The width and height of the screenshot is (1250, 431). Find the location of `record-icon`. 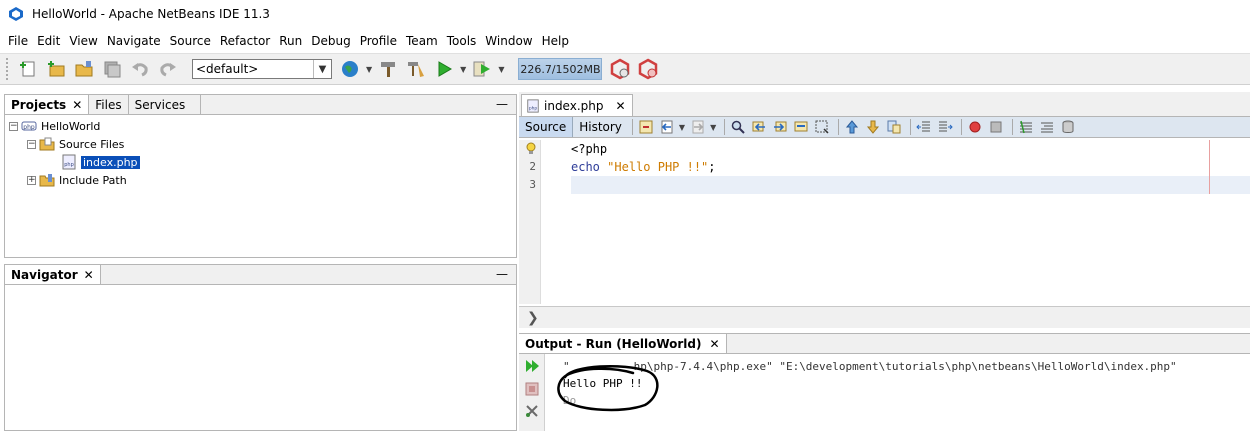

record-icon is located at coordinates (975, 127).